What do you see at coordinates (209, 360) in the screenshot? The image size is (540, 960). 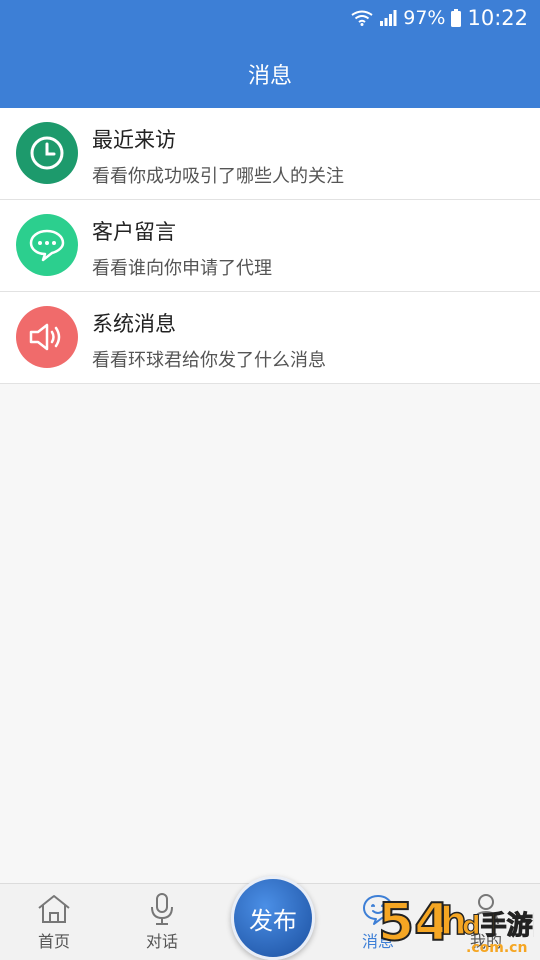 I see `item-subtitle: 看看环球君给你发了什么消息` at bounding box center [209, 360].